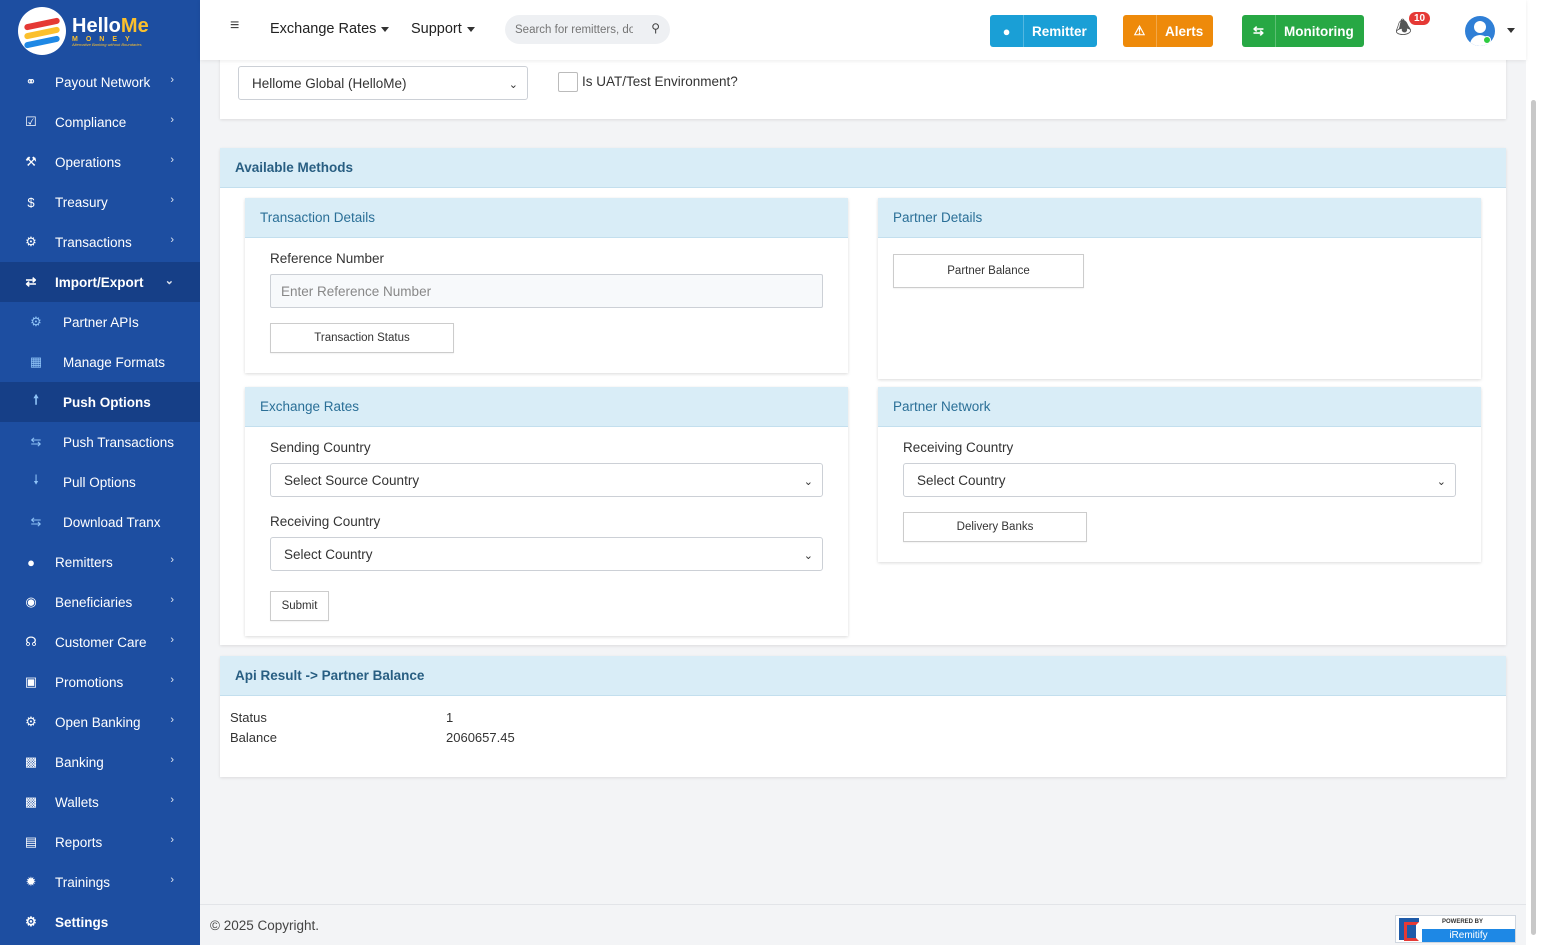  Describe the element at coordinates (655, 28) in the screenshot. I see `search-icon: ⚲` at that location.